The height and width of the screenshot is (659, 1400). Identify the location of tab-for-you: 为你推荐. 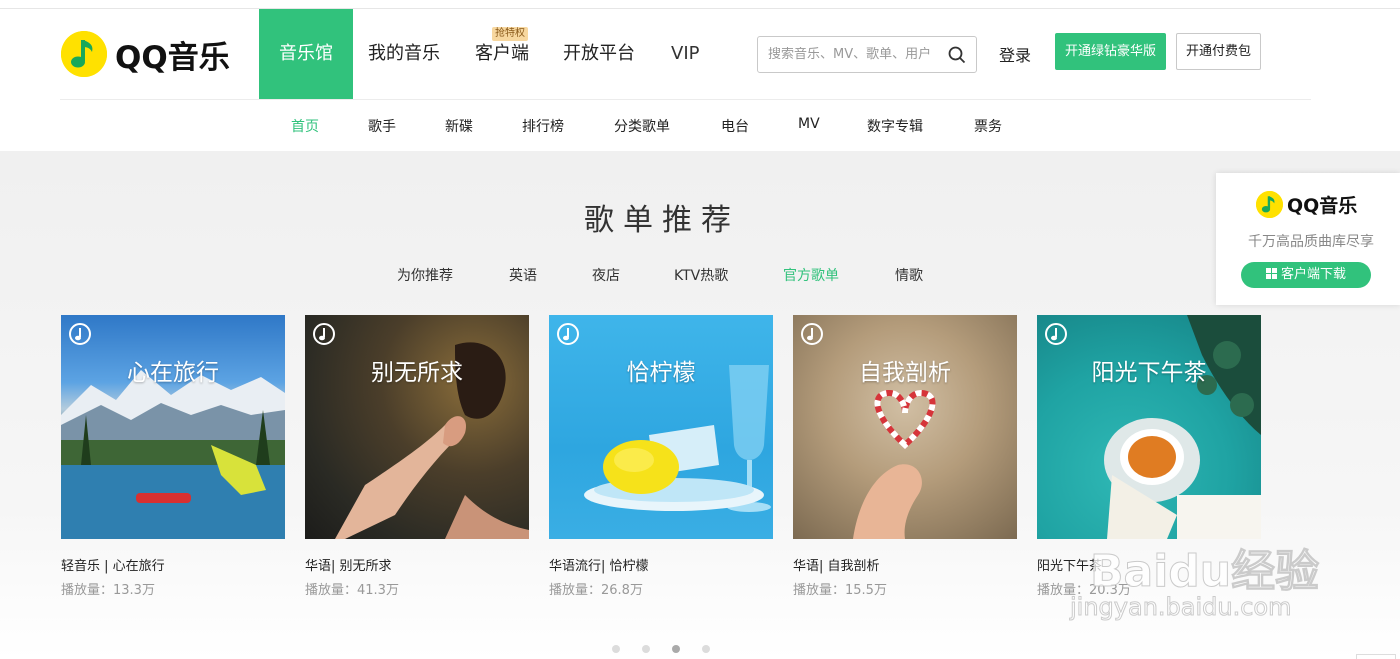
(425, 275).